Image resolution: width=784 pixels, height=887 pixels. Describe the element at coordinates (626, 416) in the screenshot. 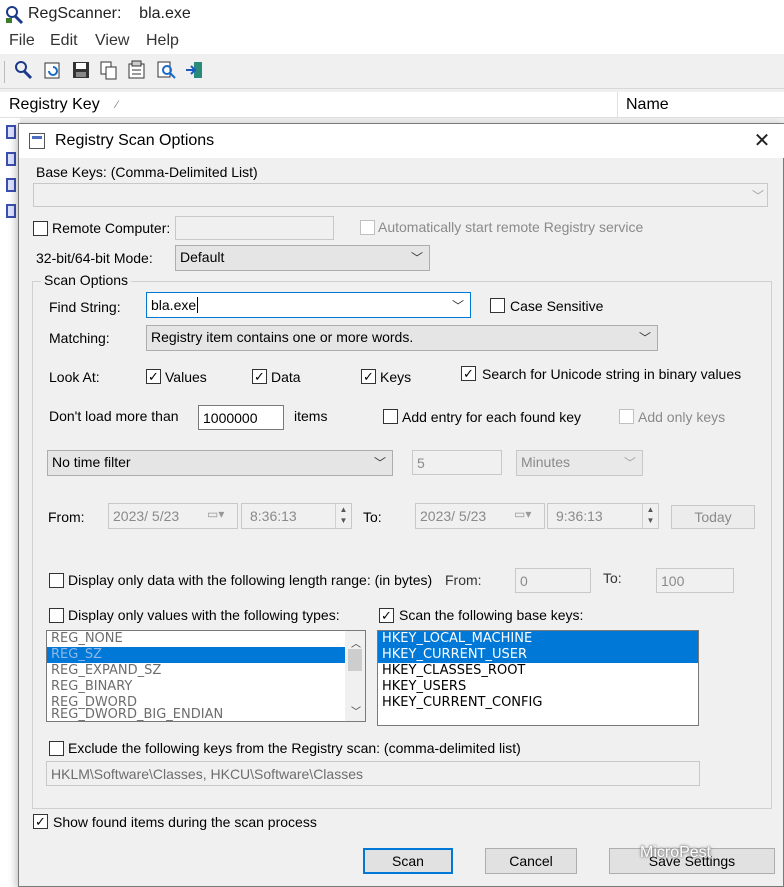

I see `add-only-keys-checkbox` at that location.